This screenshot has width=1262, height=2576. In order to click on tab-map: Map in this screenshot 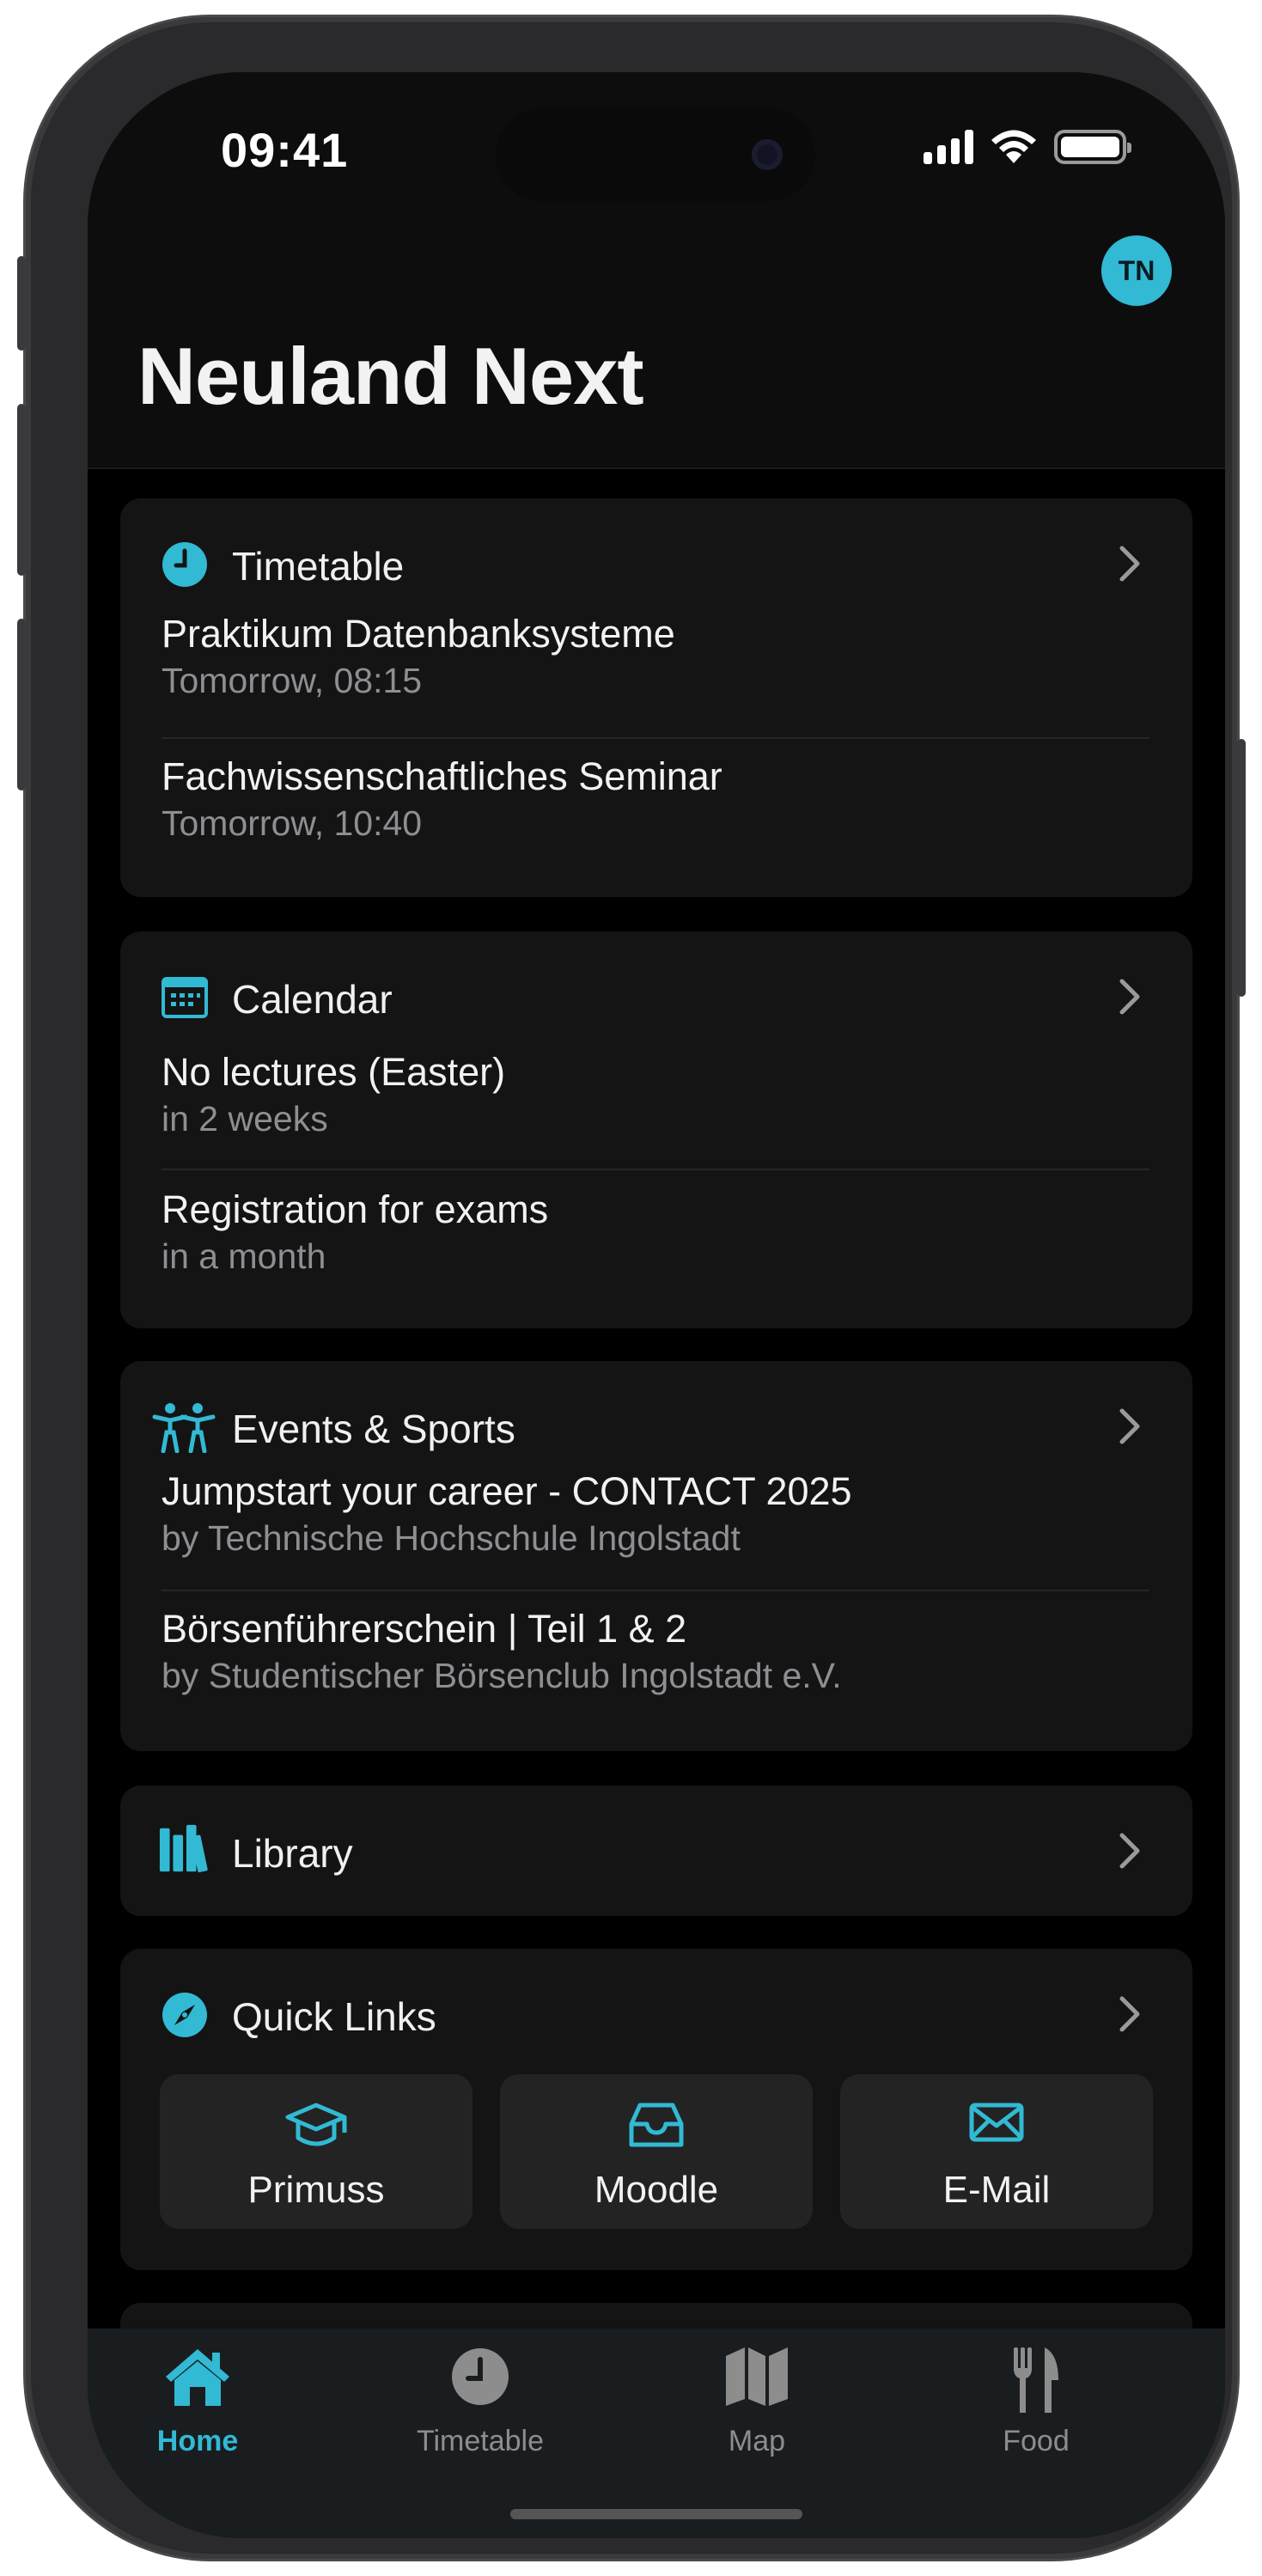, I will do `click(756, 2401)`.